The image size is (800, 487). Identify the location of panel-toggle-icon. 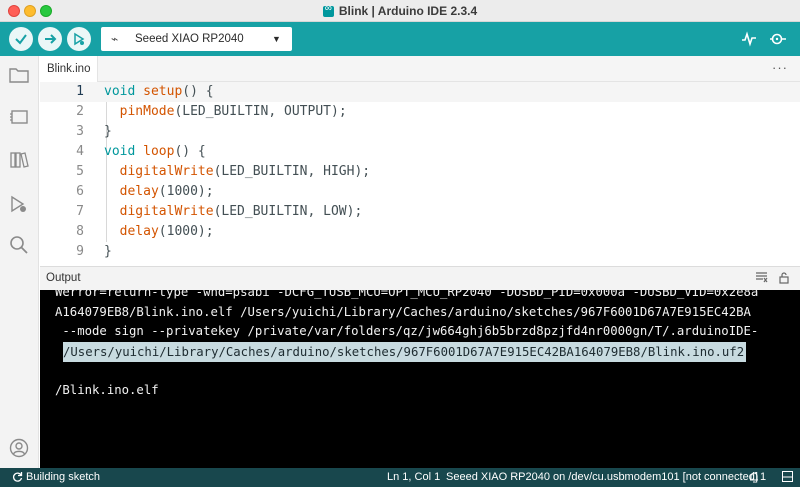
(787, 478).